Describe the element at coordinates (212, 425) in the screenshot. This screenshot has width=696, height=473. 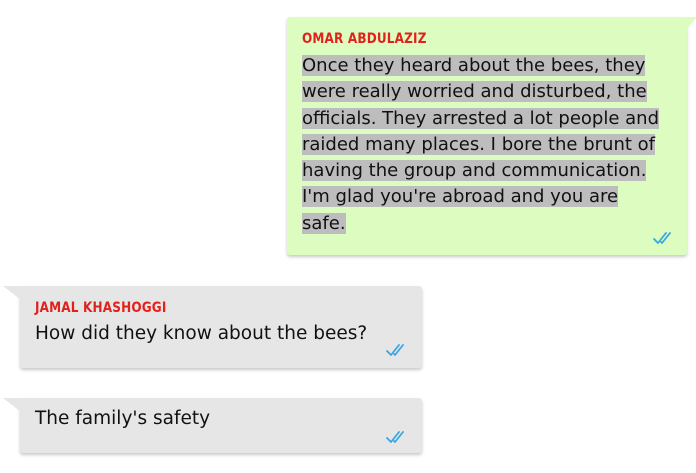
I see `received-message-bubble: The family's safety` at that location.